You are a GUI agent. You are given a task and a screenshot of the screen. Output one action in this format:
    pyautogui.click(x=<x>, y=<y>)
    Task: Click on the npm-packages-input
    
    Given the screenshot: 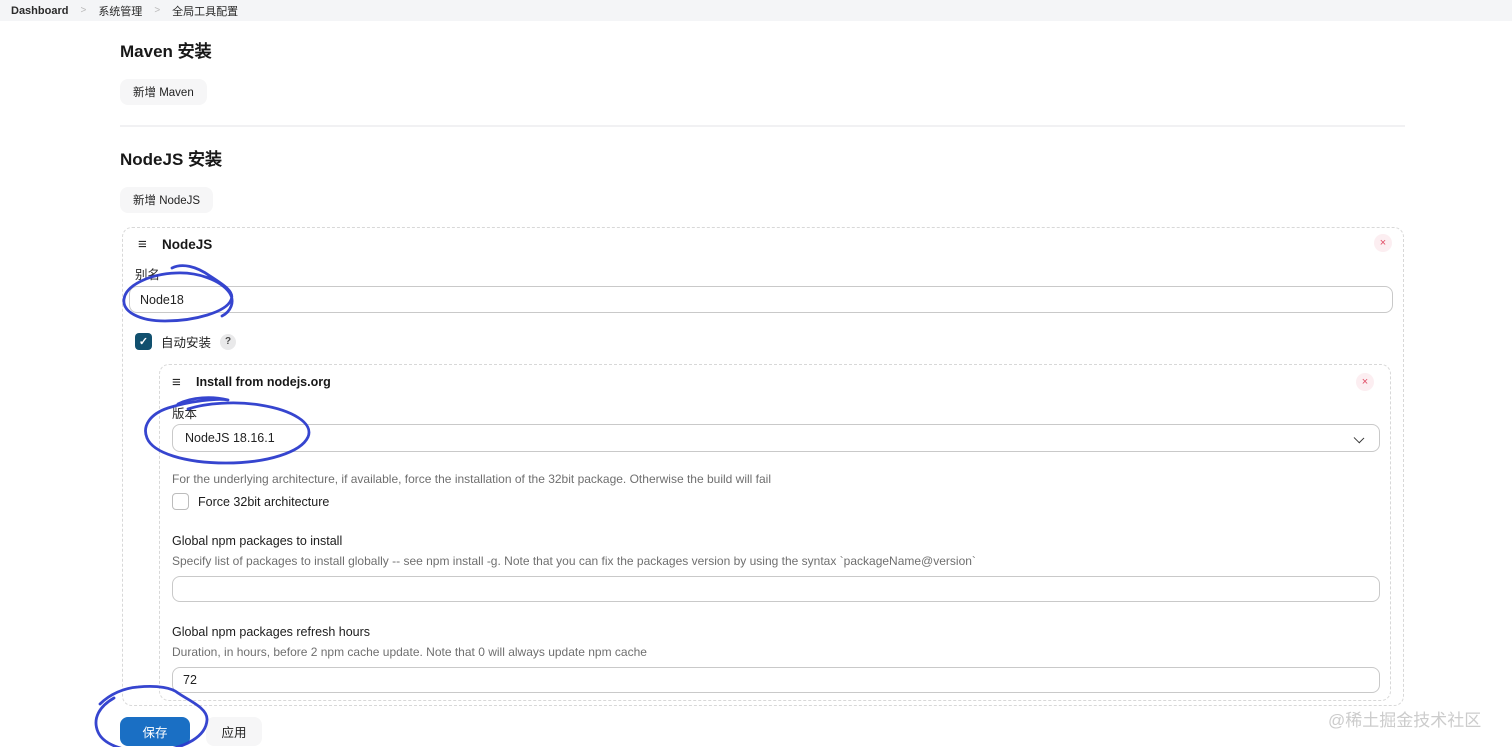 What is the action you would take?
    pyautogui.click(x=776, y=589)
    